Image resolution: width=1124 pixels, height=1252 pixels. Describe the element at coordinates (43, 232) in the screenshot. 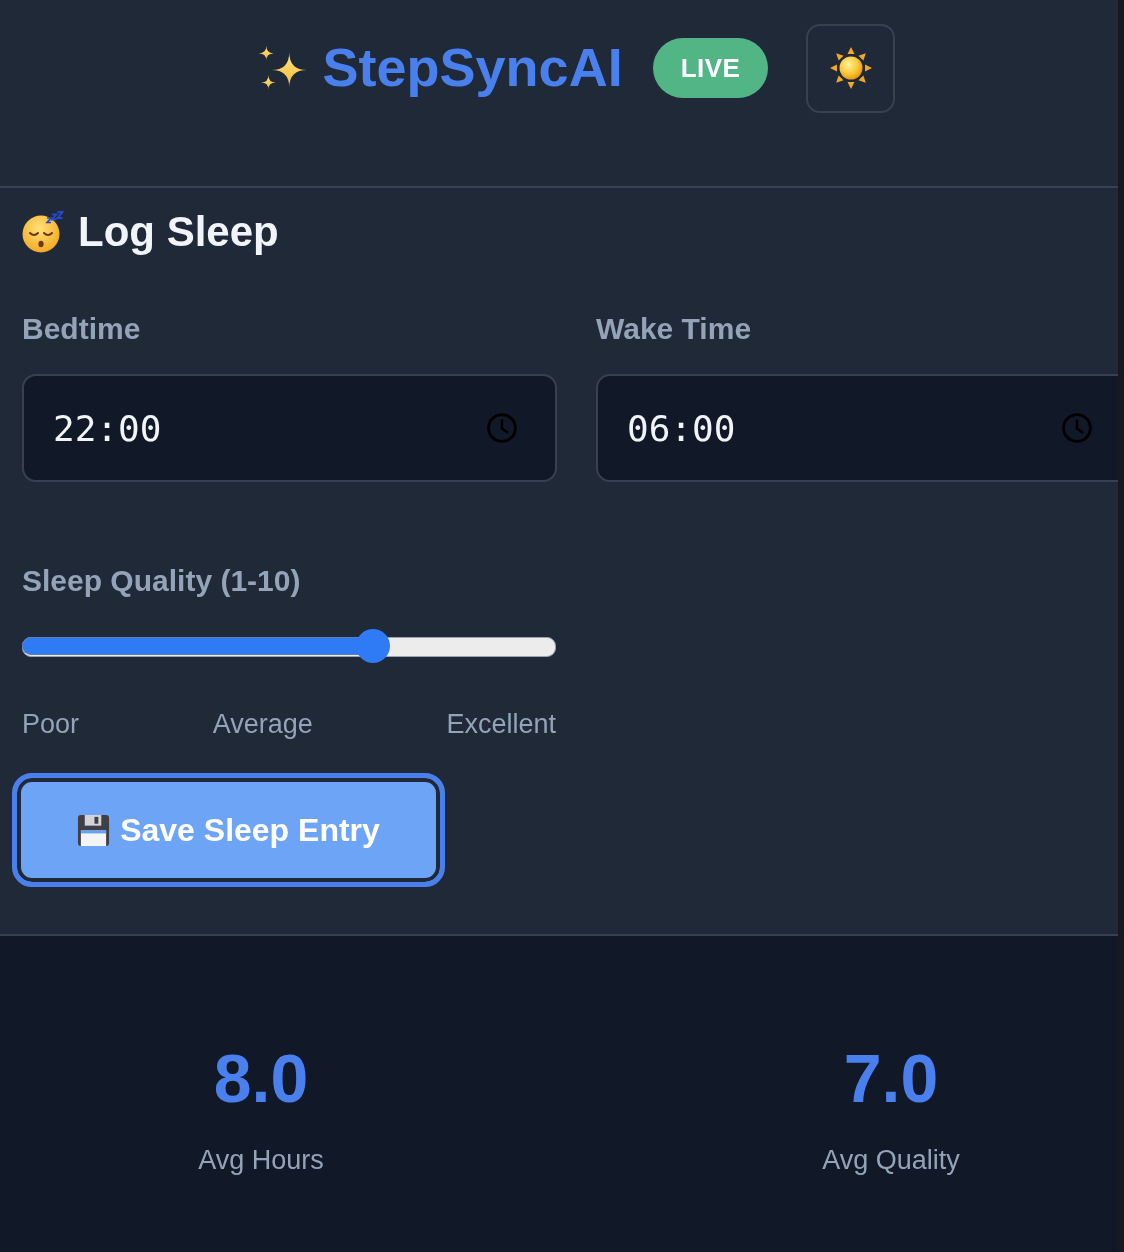

I see `sleeping-face-icon` at that location.